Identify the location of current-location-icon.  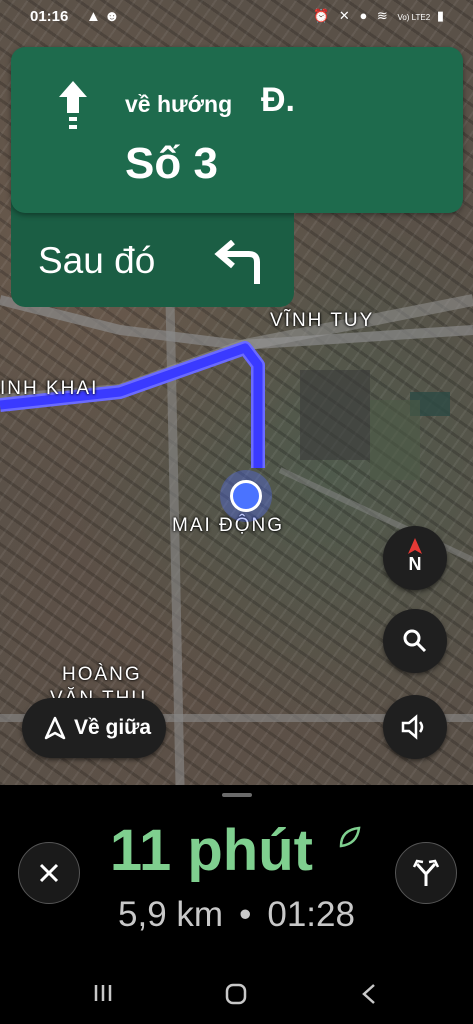
(246, 496).